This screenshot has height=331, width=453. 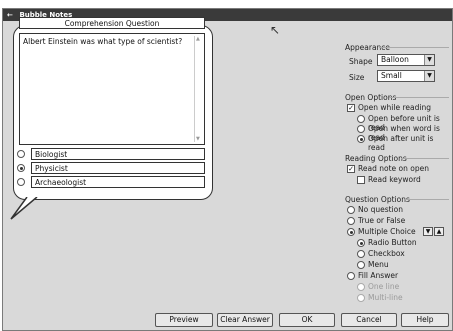 I want to click on ok-button: OK, so click(x=307, y=320).